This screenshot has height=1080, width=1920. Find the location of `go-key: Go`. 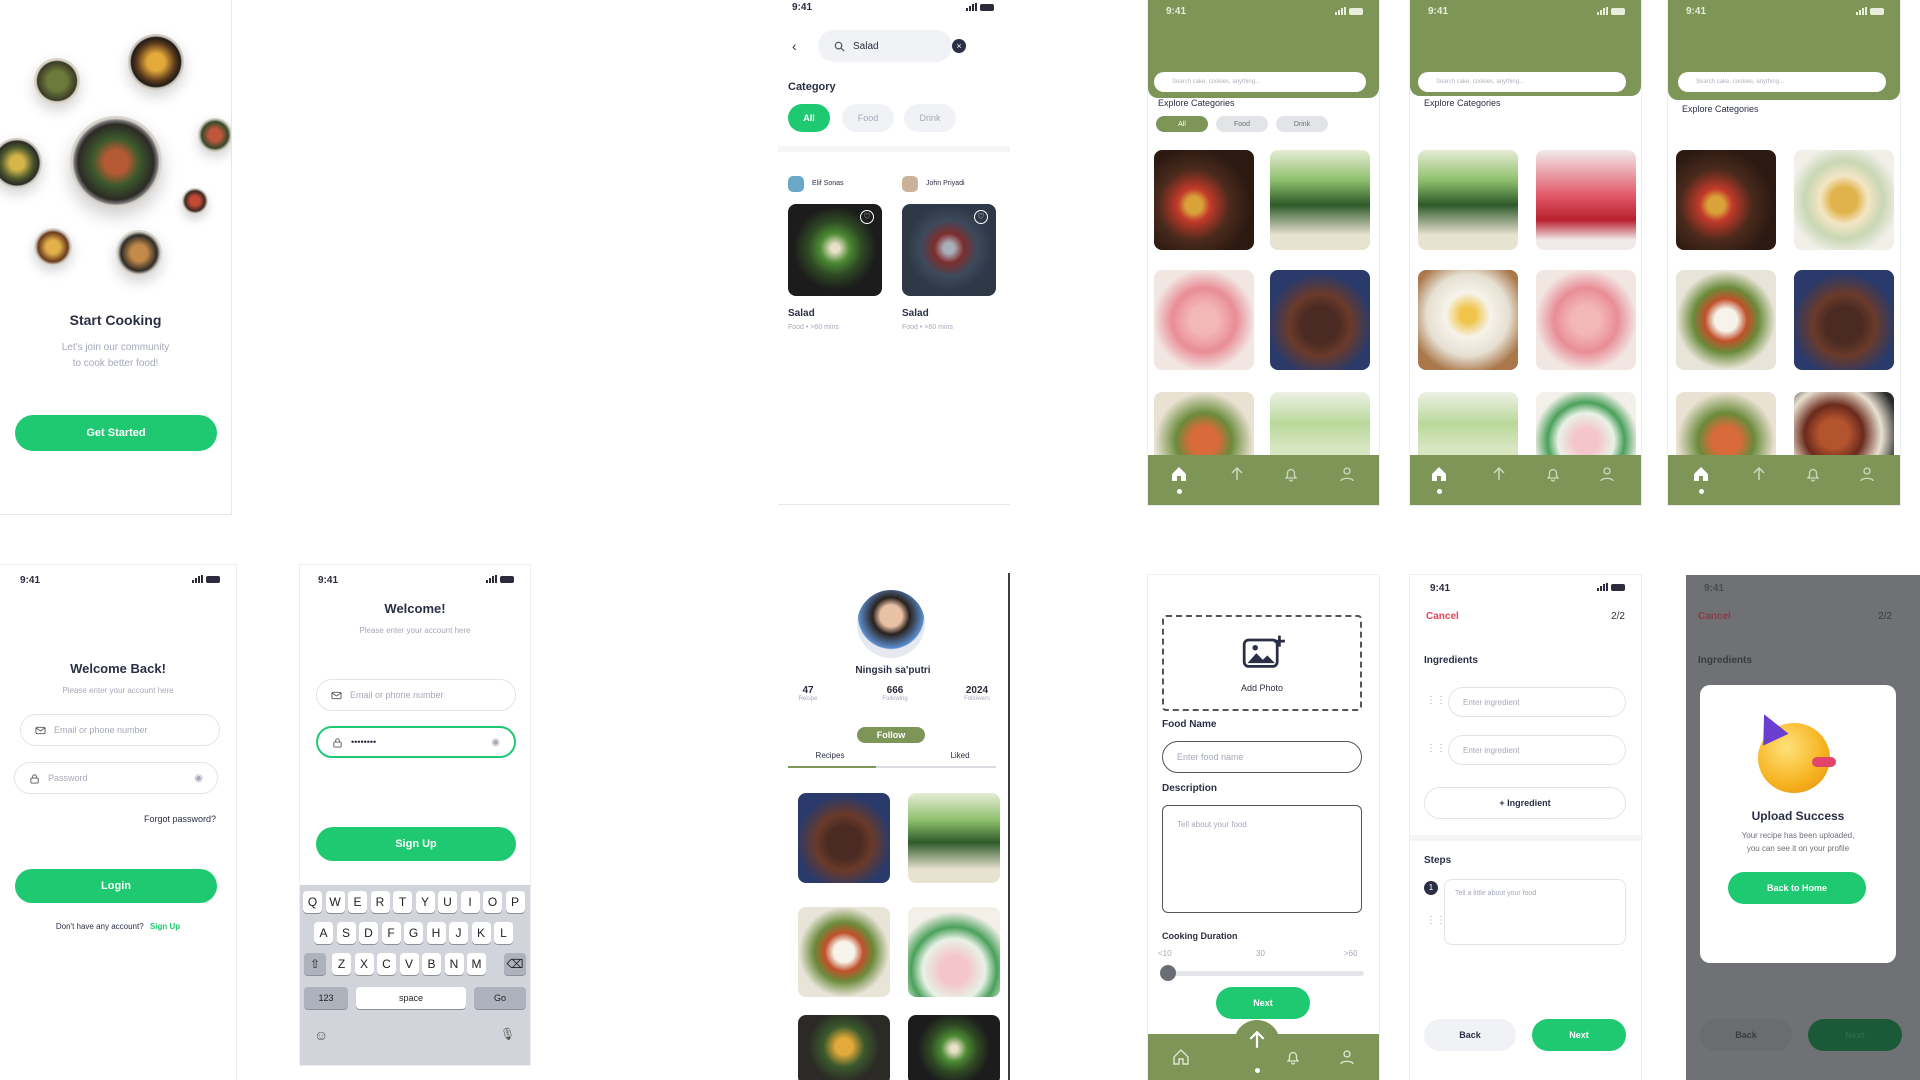

go-key: Go is located at coordinates (500, 998).